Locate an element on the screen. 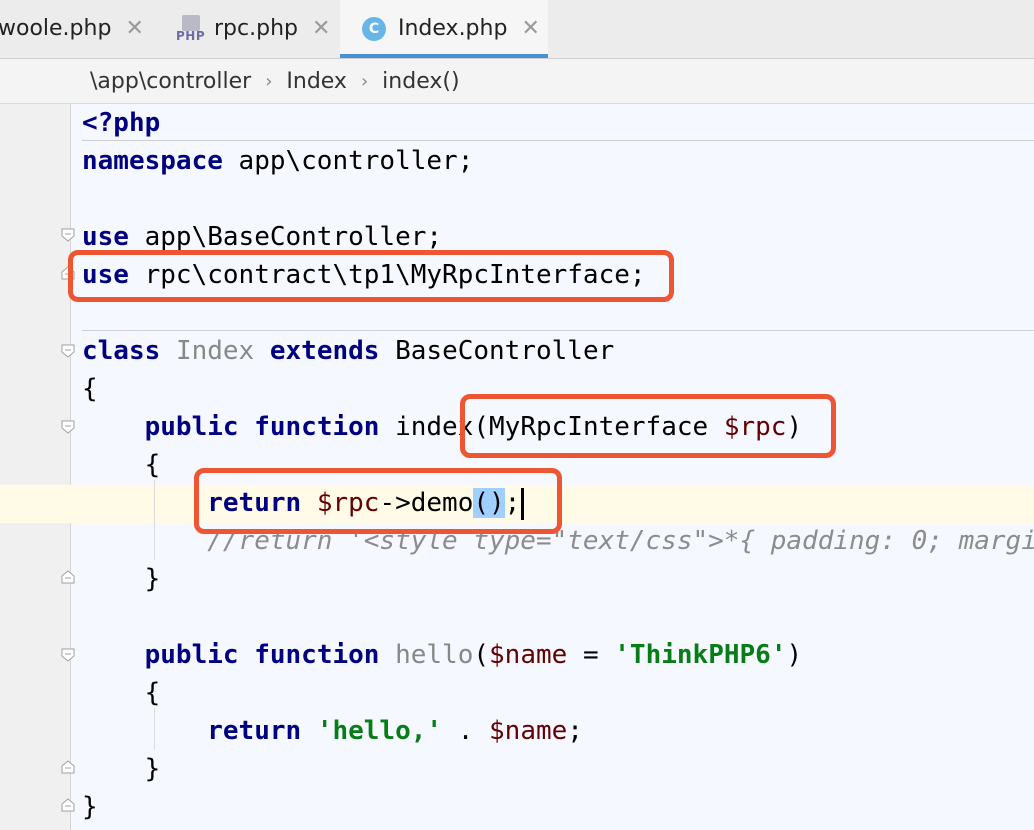 Image resolution: width=1034 pixels, height=830 pixels. code-line-16: { is located at coordinates (152, 693).